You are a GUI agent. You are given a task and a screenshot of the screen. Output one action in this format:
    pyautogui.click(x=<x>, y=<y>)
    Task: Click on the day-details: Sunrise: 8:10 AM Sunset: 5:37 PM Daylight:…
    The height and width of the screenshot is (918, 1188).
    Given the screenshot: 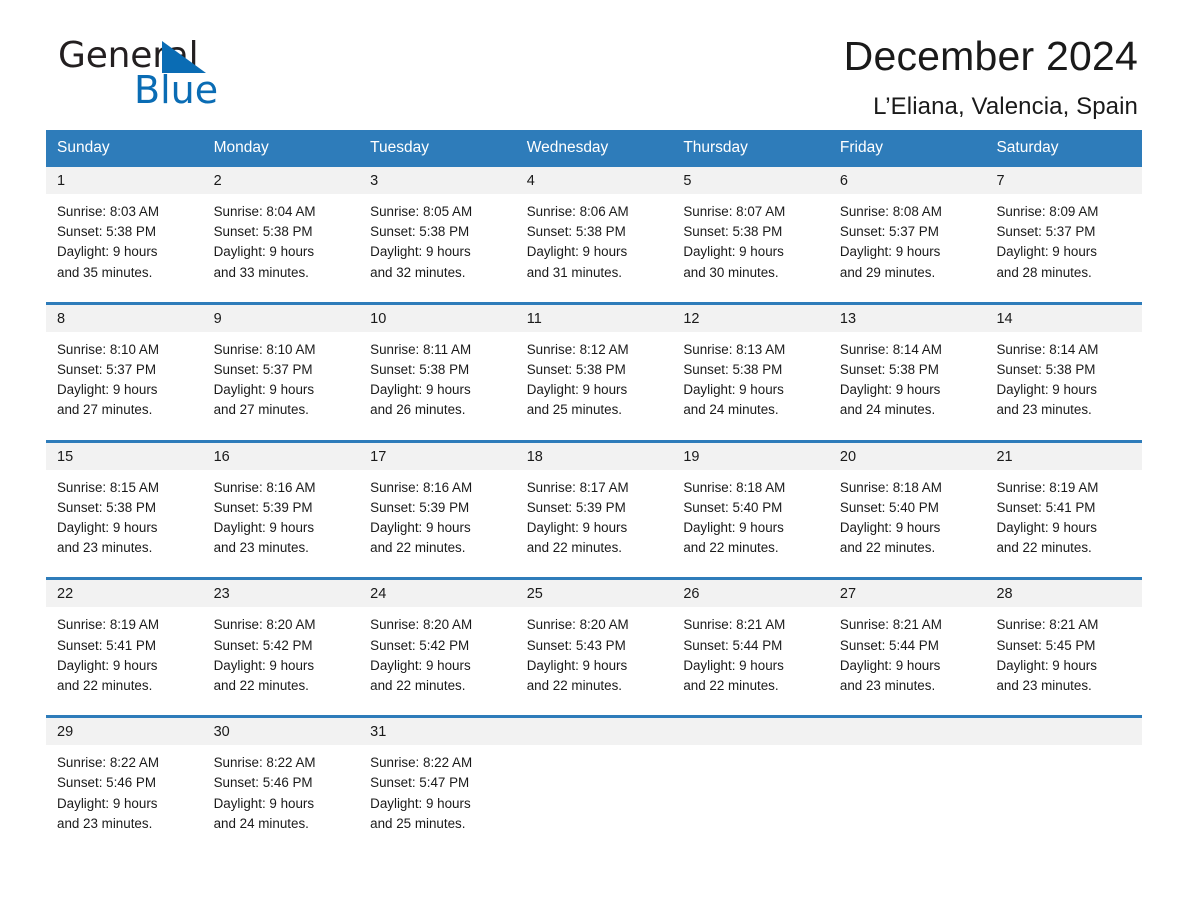 What is the action you would take?
    pyautogui.click(x=124, y=381)
    